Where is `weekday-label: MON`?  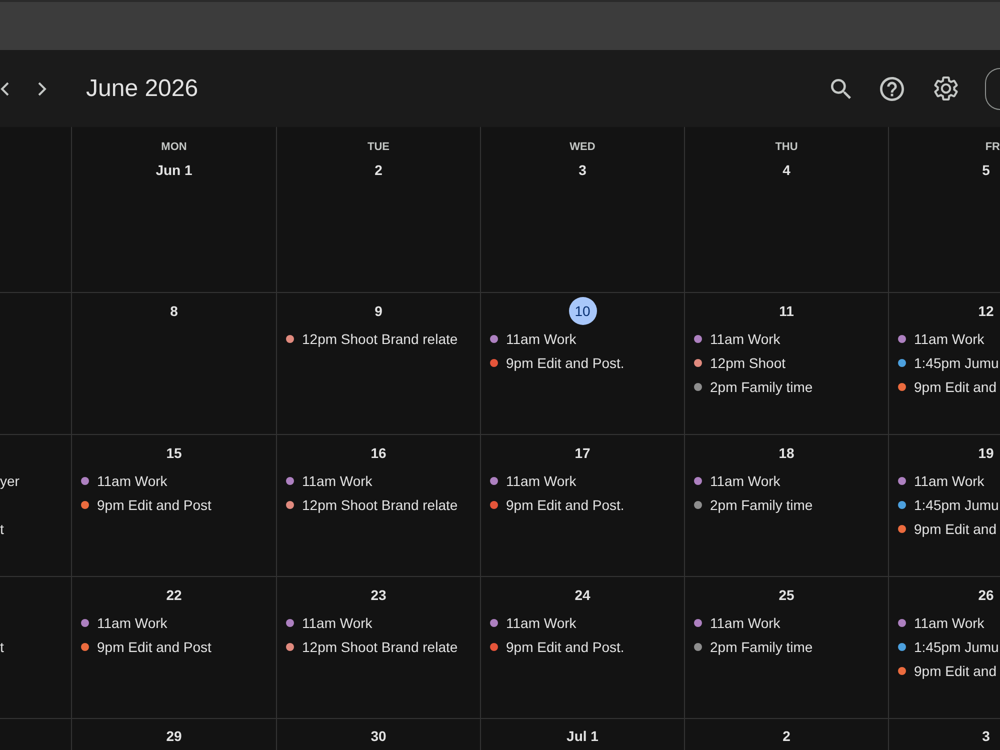 weekday-label: MON is located at coordinates (174, 147).